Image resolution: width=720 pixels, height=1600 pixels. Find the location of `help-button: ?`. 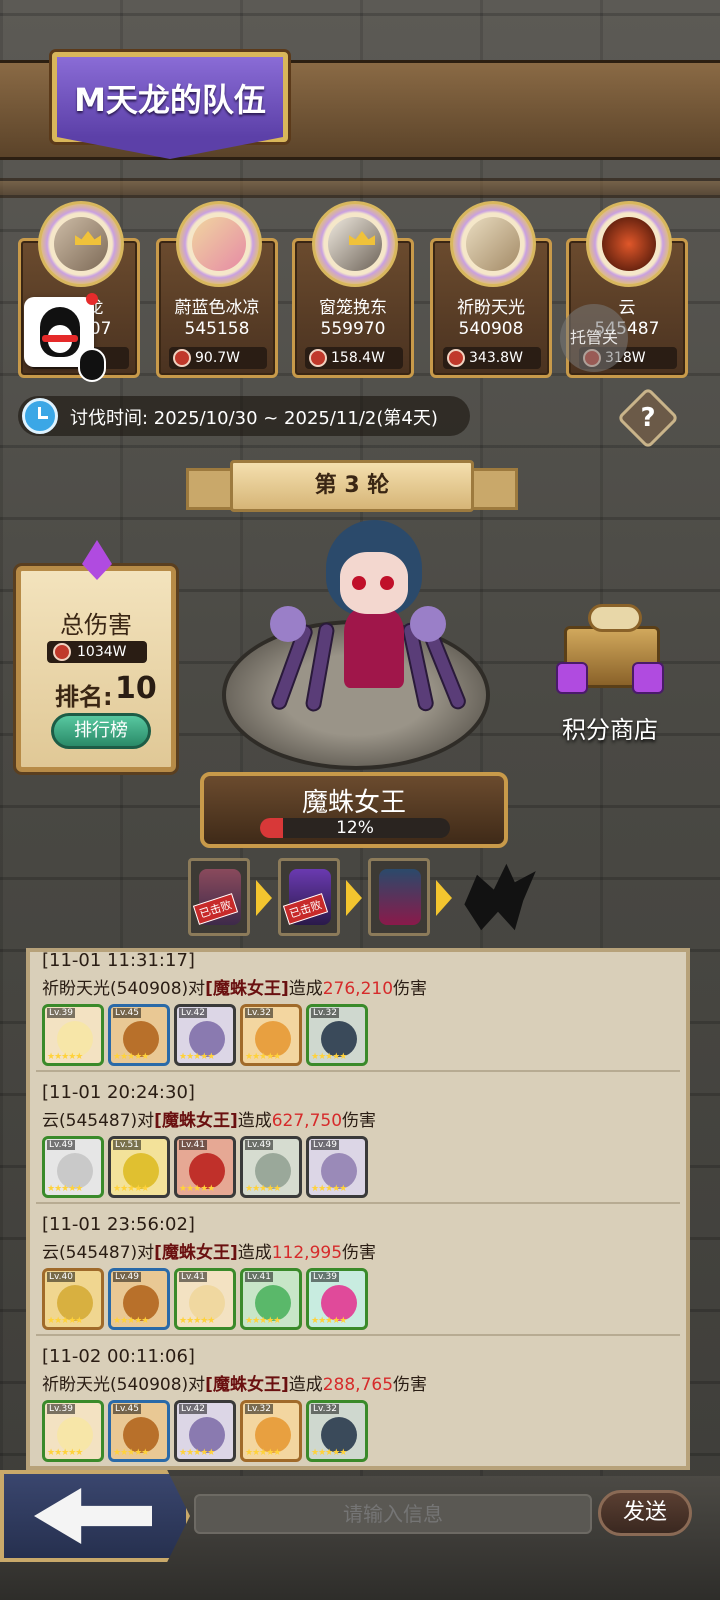

help-button: ? is located at coordinates (648, 418).